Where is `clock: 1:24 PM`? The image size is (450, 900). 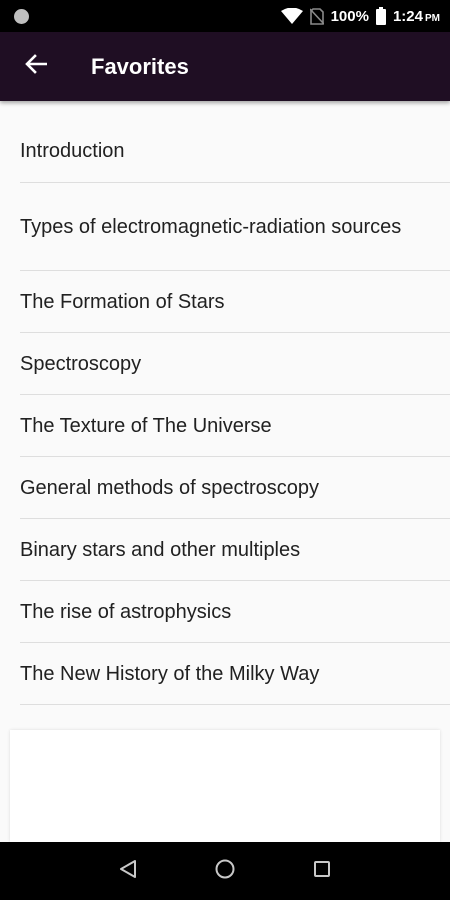 clock: 1:24 PM is located at coordinates (416, 16).